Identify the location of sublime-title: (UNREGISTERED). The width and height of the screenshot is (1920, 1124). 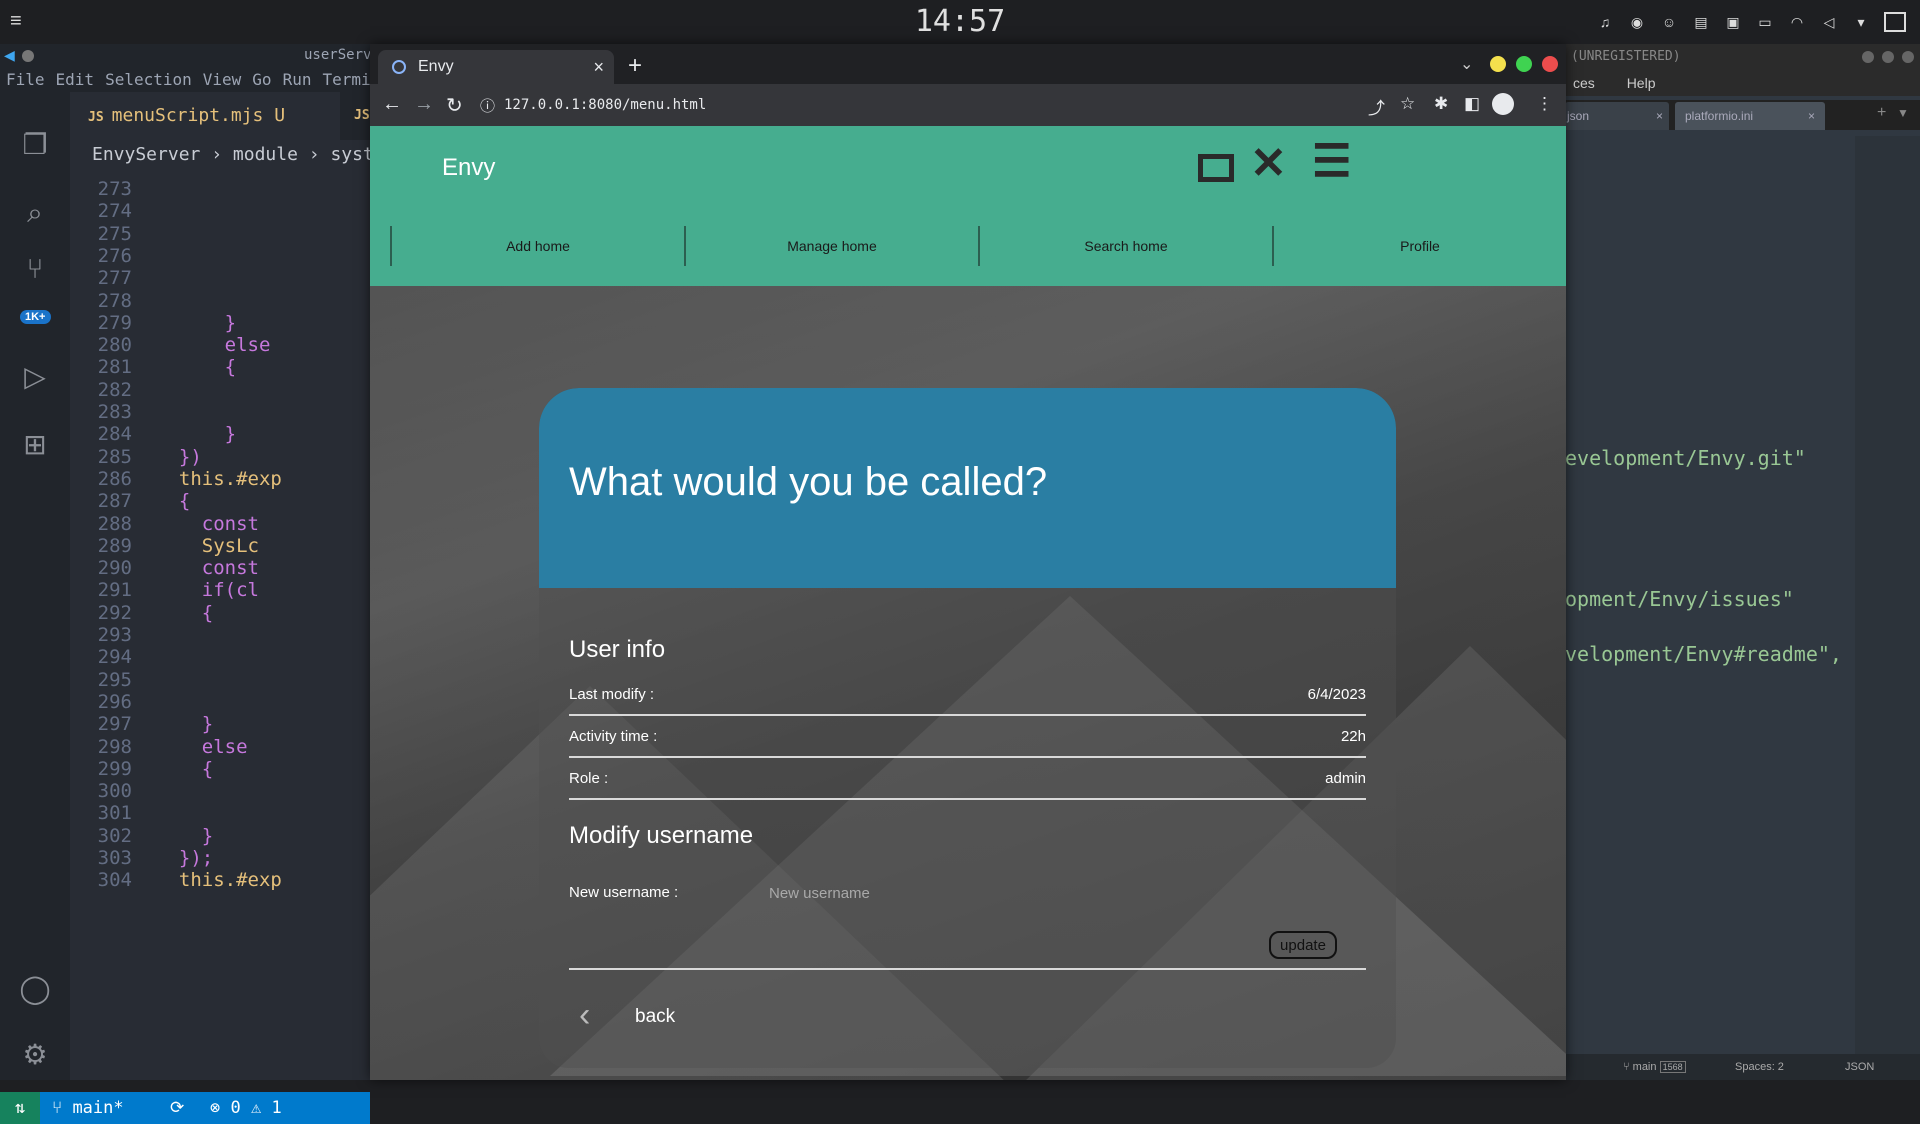
(1626, 56).